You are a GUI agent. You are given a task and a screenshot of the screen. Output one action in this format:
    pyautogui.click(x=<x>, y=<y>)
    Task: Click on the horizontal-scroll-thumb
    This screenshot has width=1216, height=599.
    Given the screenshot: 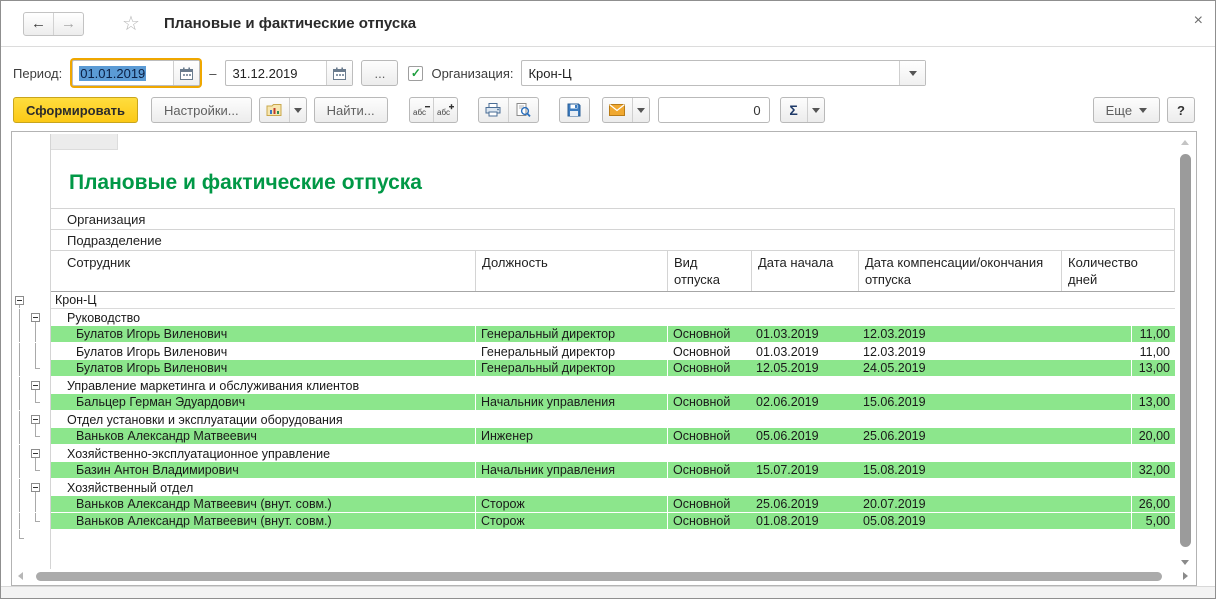 What is the action you would take?
    pyautogui.click(x=599, y=576)
    